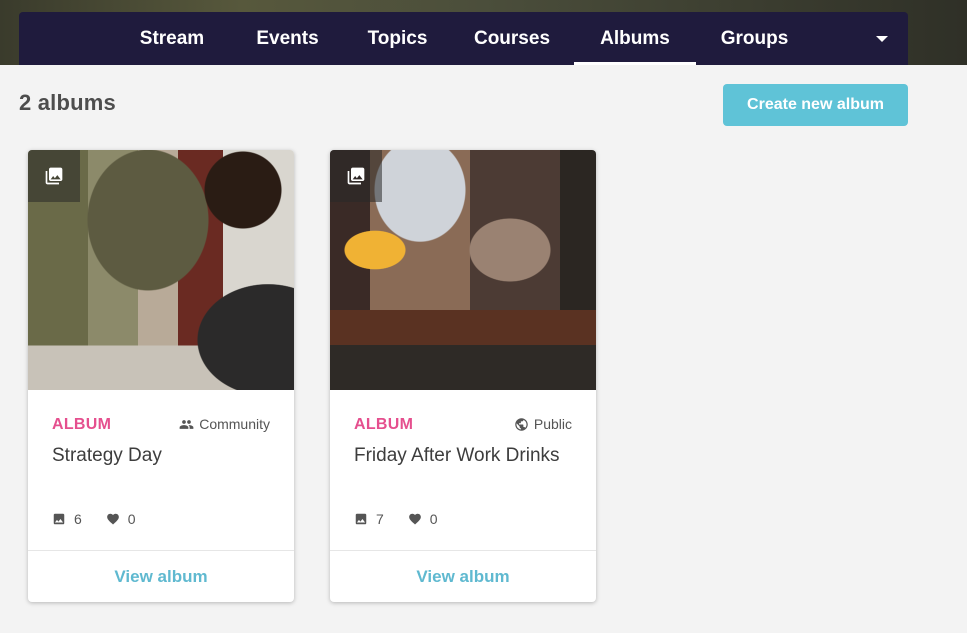  What do you see at coordinates (67, 519) in the screenshot?
I see `photo-count: 6` at bounding box center [67, 519].